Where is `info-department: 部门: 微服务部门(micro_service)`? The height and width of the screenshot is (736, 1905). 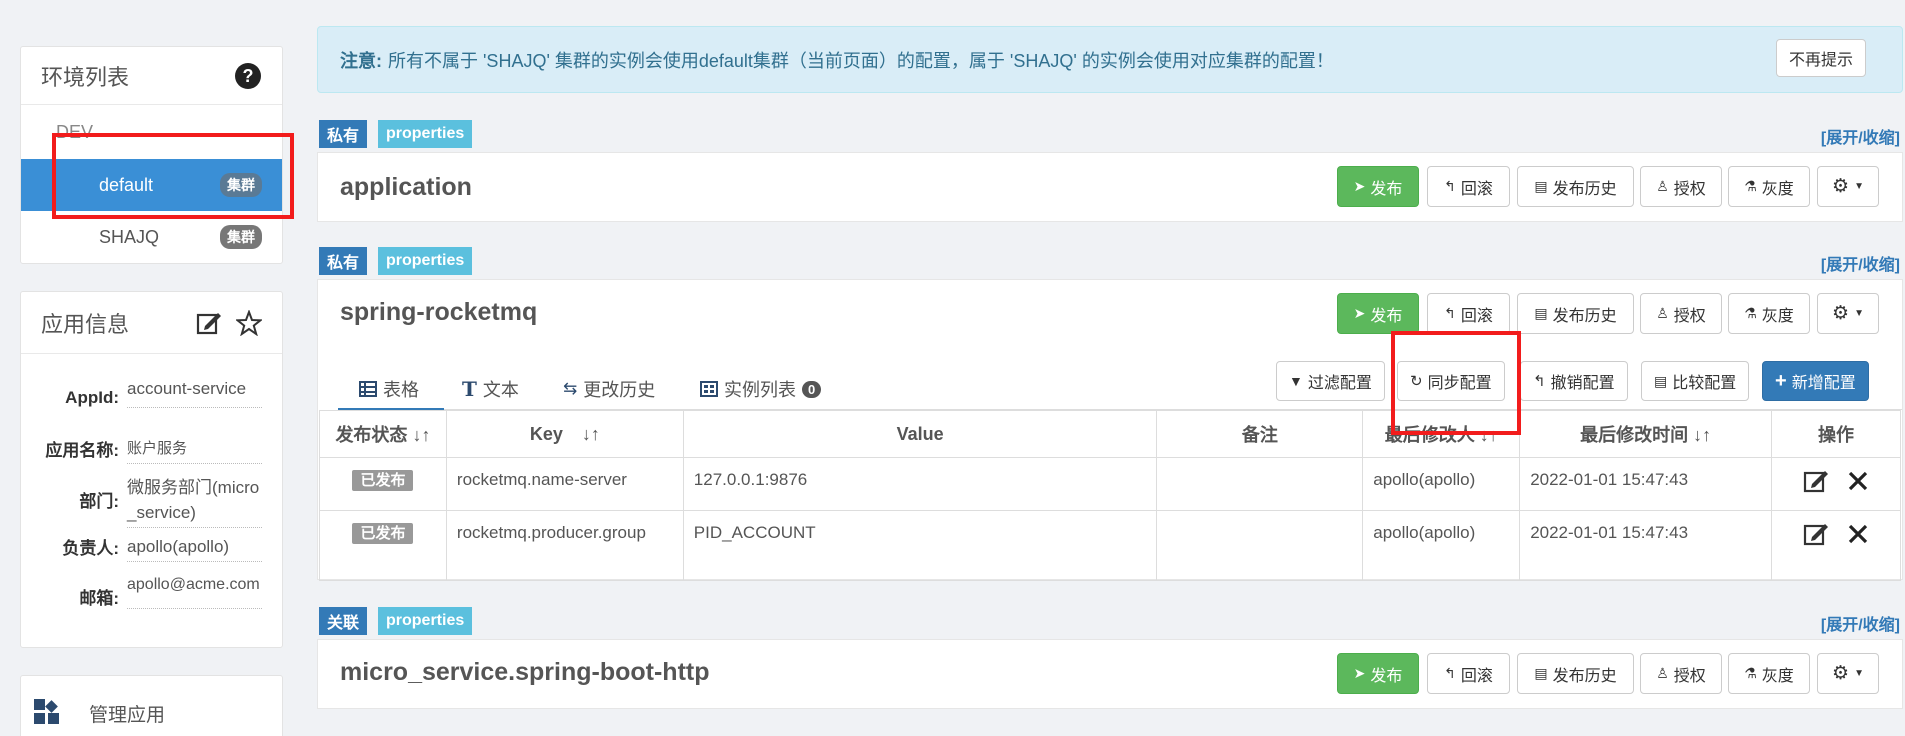
info-department: 部门: 微服务部门(micro_service) is located at coordinates (141, 501).